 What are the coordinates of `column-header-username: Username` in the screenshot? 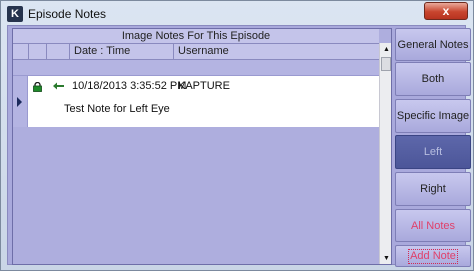 It's located at (203, 51).